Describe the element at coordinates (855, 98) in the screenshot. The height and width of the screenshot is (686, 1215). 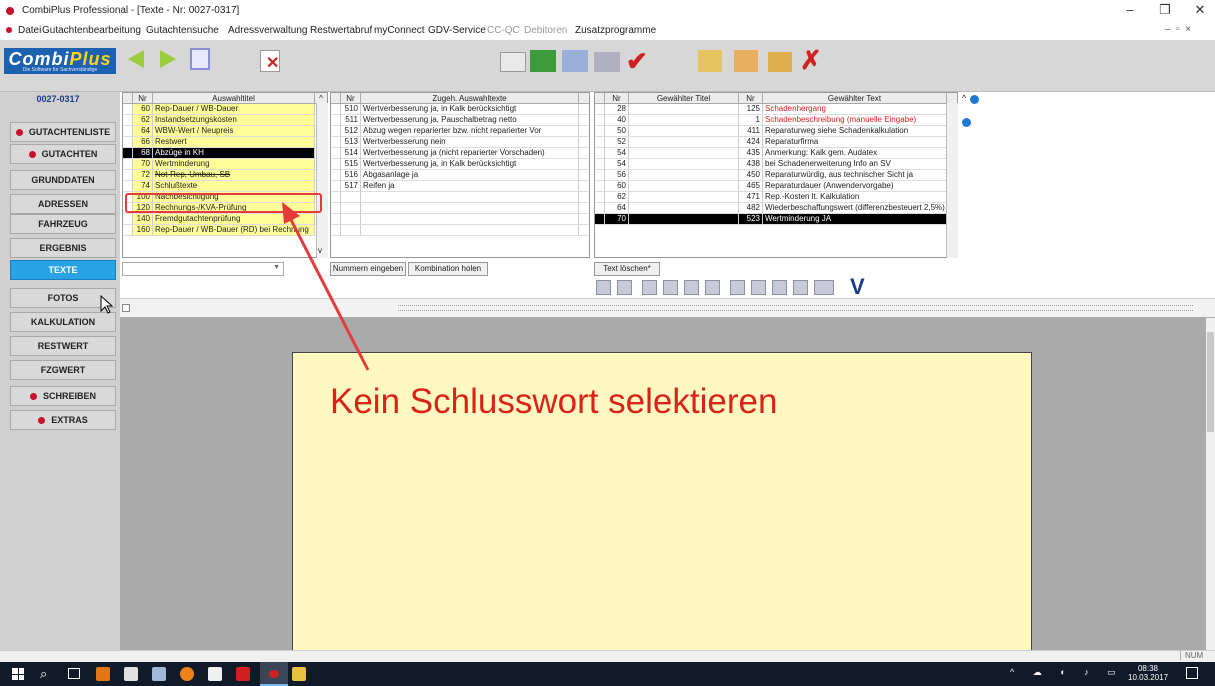
I see `col-header-gewaehlter-text: Gewählter Text` at that location.